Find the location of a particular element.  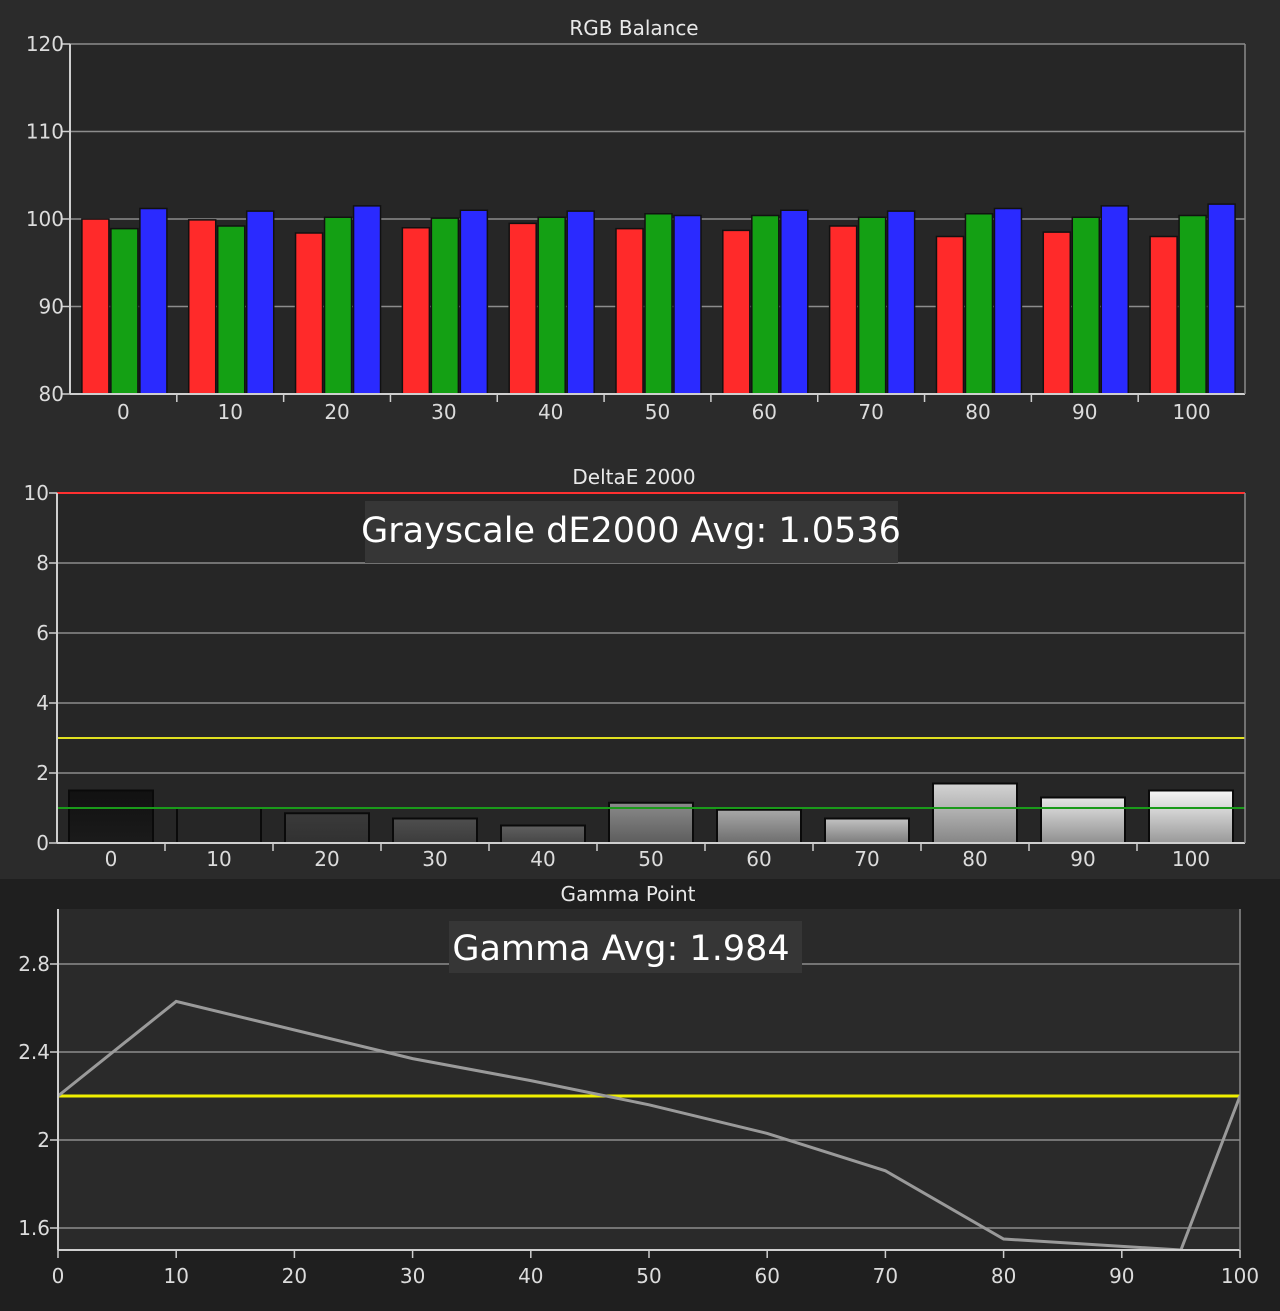

rgb-balance-bars is located at coordinates (658, 299).